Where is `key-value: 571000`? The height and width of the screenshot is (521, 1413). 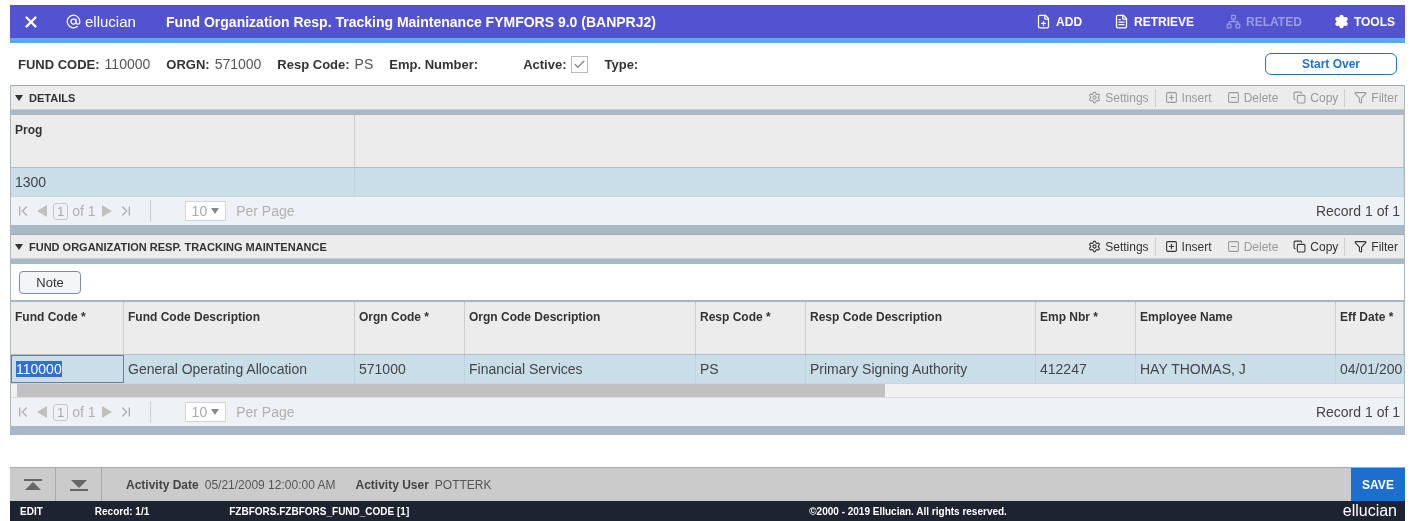 key-value: 571000 is located at coordinates (238, 64).